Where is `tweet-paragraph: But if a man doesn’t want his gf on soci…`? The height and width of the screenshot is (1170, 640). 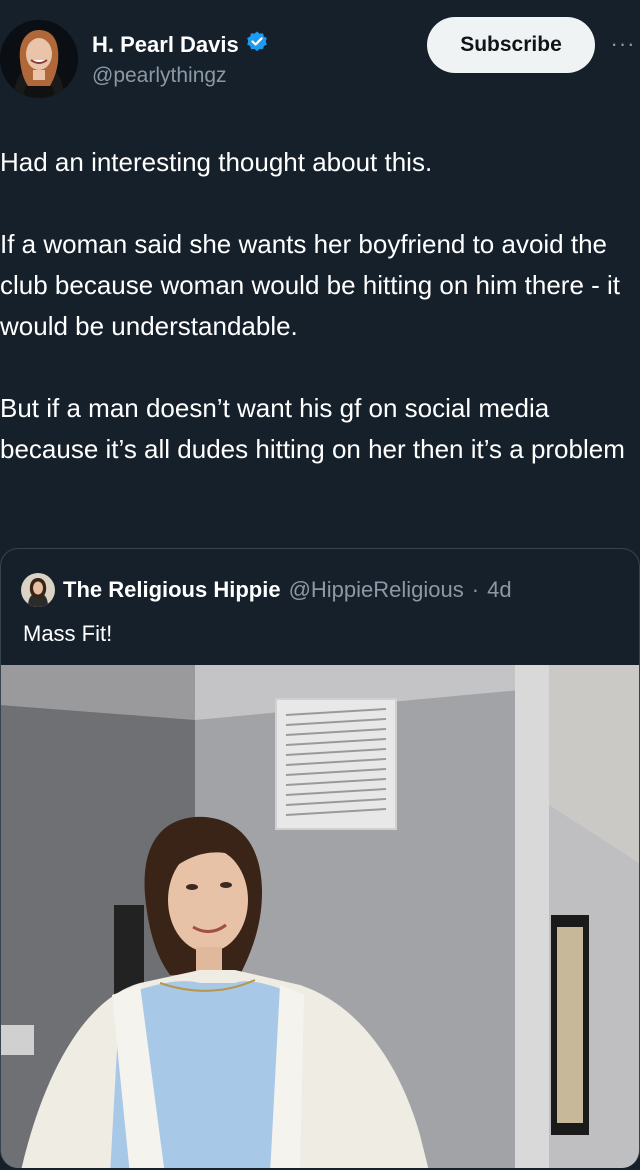
tweet-paragraph: But if a man doesn’t want his gf on soci… is located at coordinates (312, 428).